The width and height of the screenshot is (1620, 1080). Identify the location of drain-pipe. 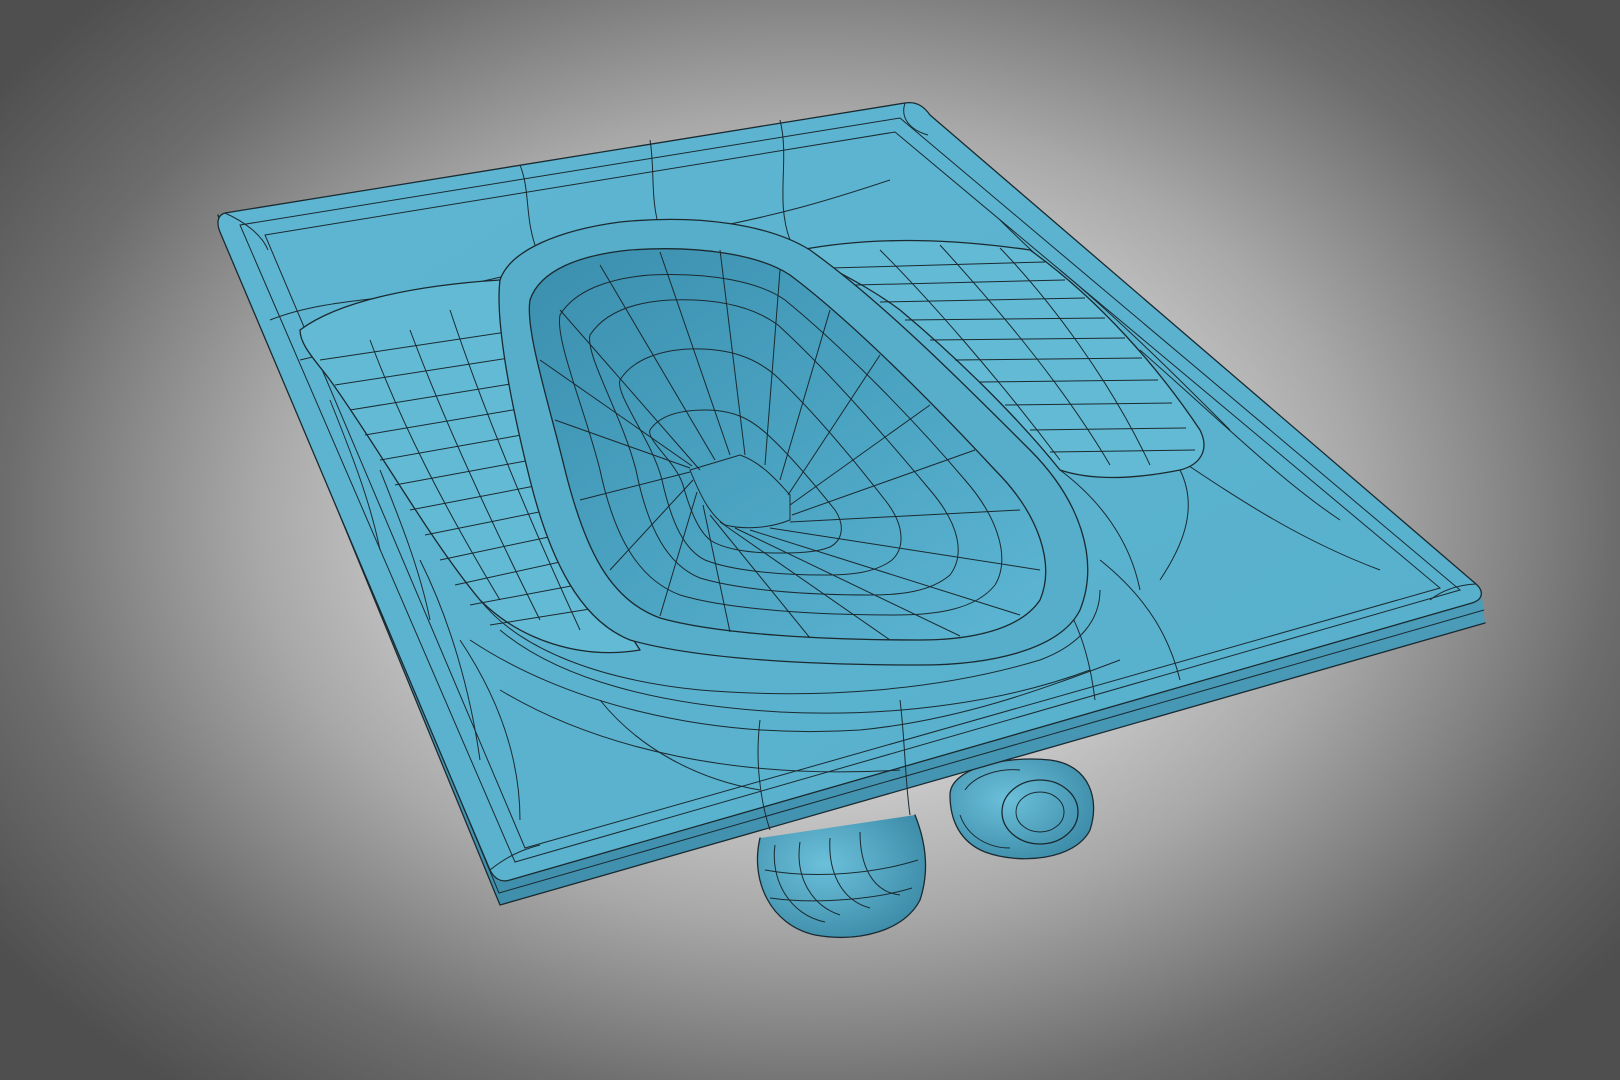
(841, 876).